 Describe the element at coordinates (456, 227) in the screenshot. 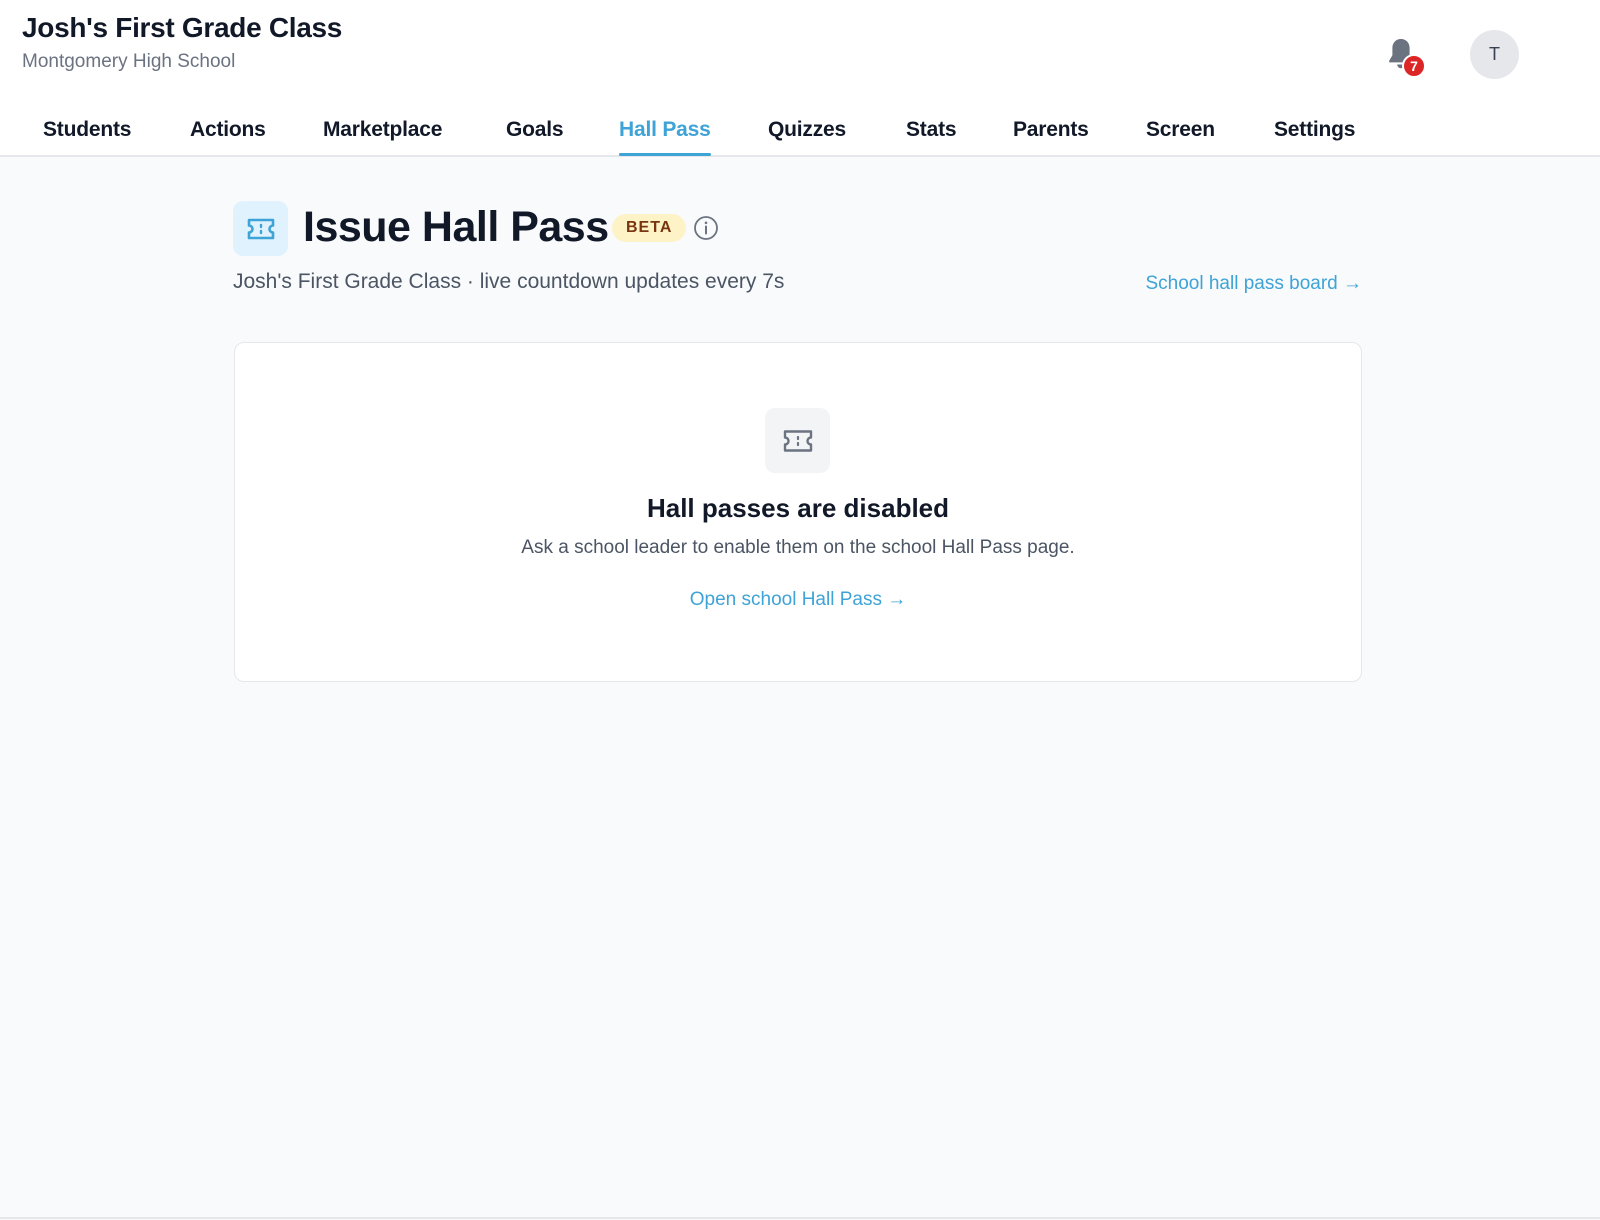

I see `page-title: Issue Hall Pass` at that location.